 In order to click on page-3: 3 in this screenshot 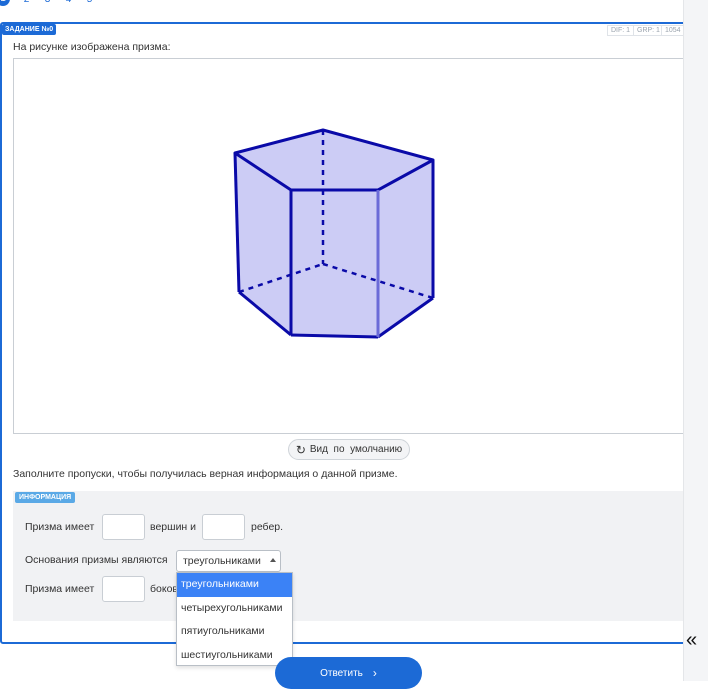, I will do `click(47, 2)`.